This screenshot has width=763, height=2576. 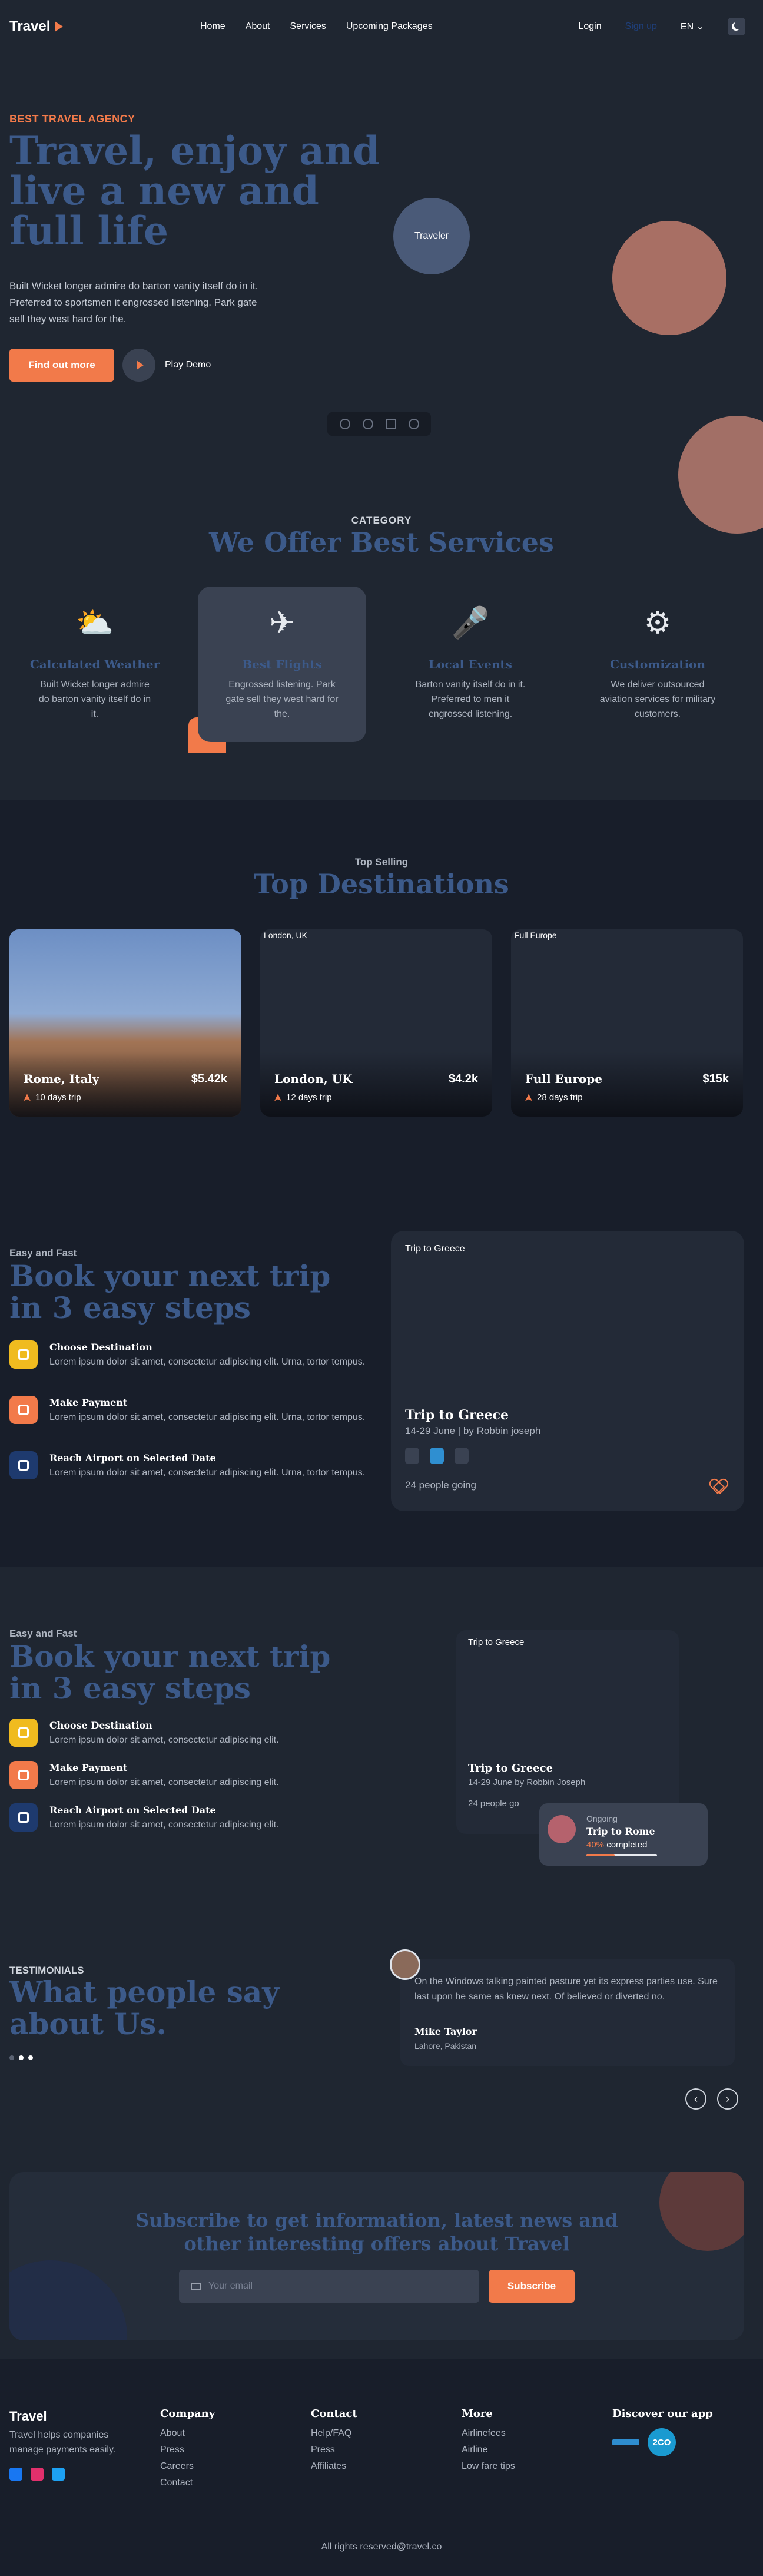 I want to click on steps-title: Book your next trip in 3 easy steps, so click(x=170, y=1672).